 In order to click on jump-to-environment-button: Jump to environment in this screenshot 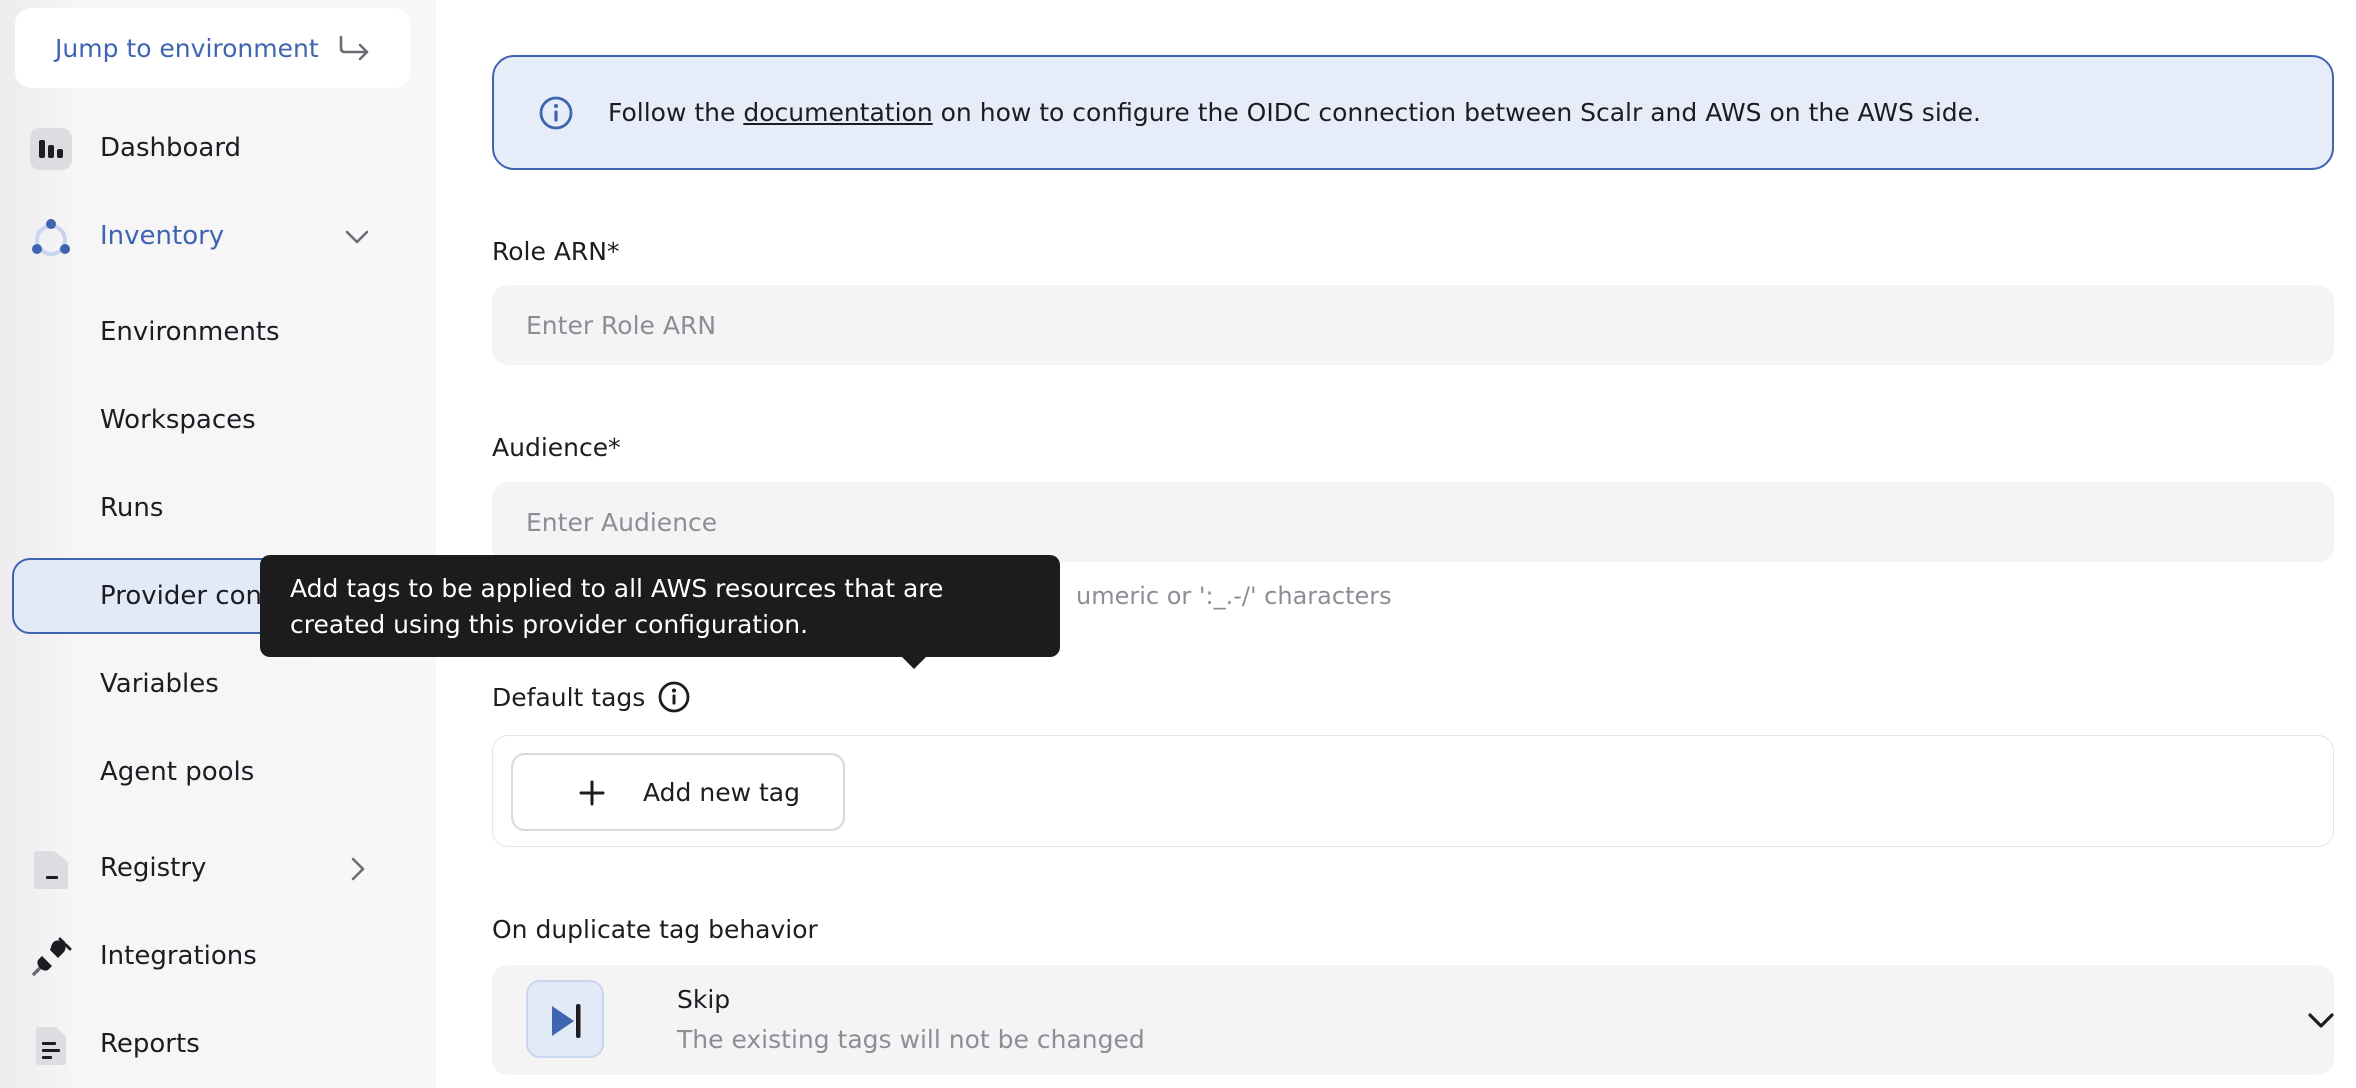, I will do `click(212, 48)`.